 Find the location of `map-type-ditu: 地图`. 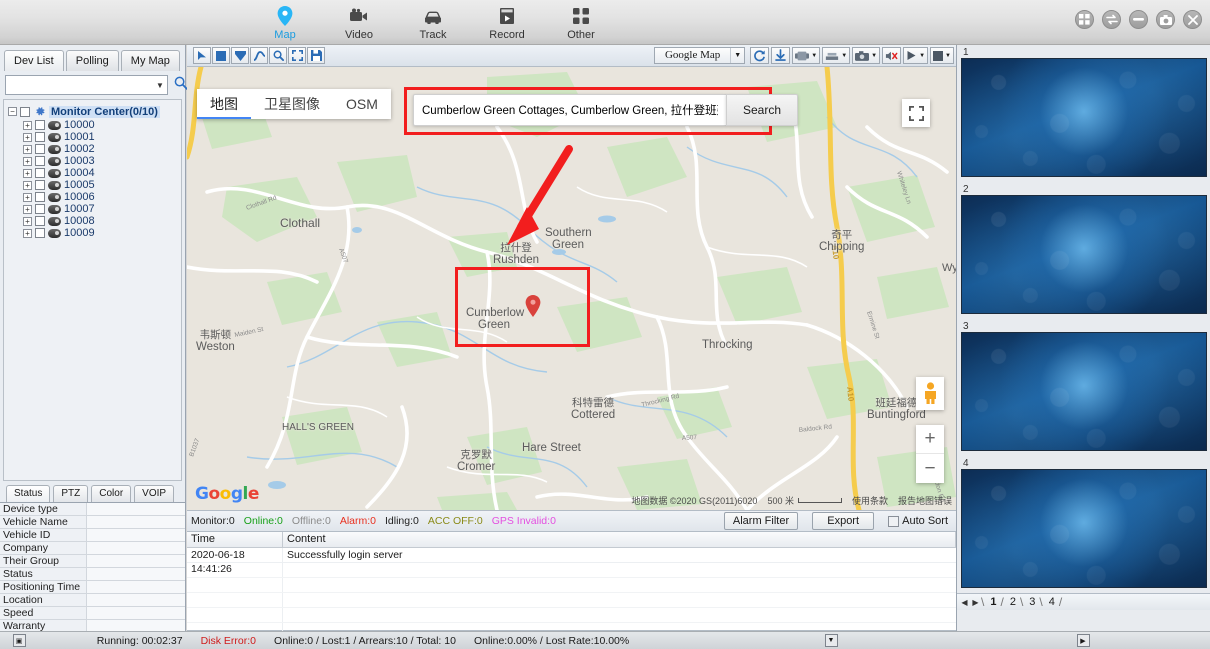

map-type-ditu: 地图 is located at coordinates (224, 104).